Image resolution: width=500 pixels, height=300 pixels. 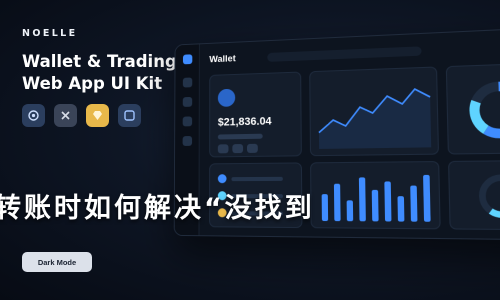 I want to click on brand-name: NOELLE, so click(x=50, y=33).